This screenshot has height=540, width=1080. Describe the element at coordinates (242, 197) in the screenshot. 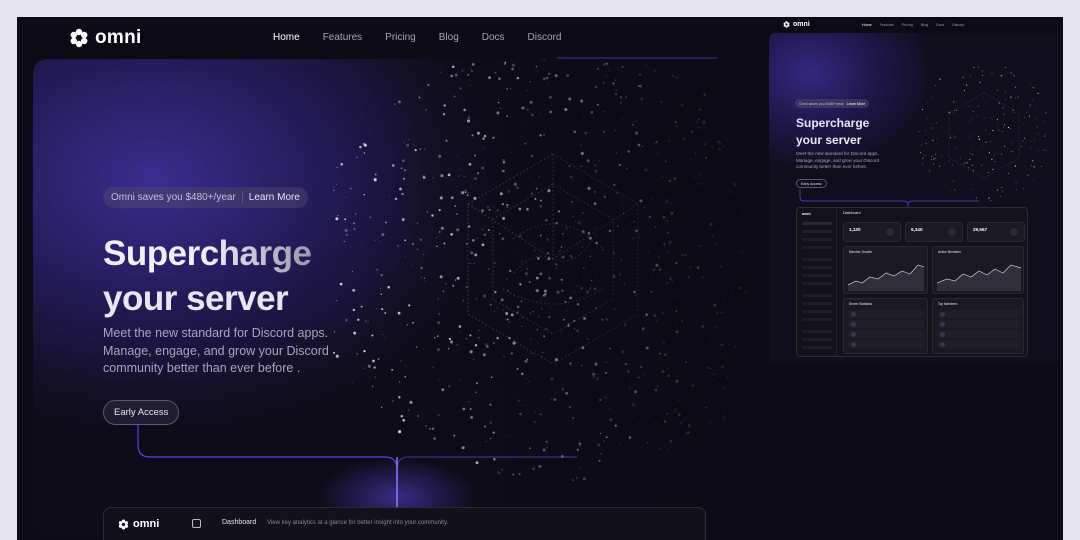

I see `badge-divider` at that location.